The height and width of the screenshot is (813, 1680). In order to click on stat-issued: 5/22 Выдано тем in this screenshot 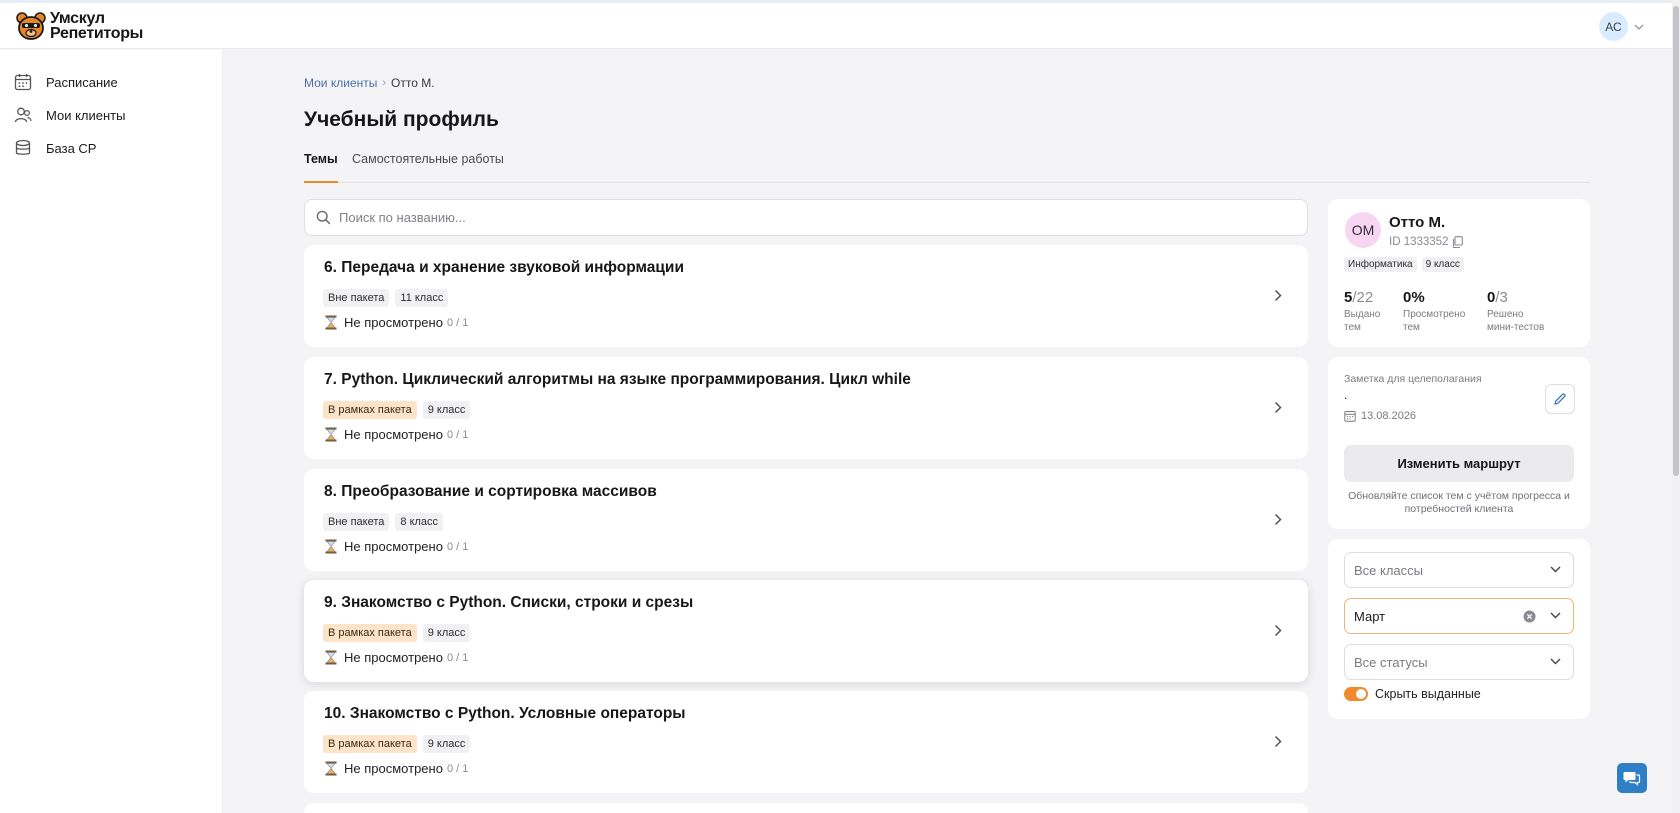, I will do `click(1362, 311)`.